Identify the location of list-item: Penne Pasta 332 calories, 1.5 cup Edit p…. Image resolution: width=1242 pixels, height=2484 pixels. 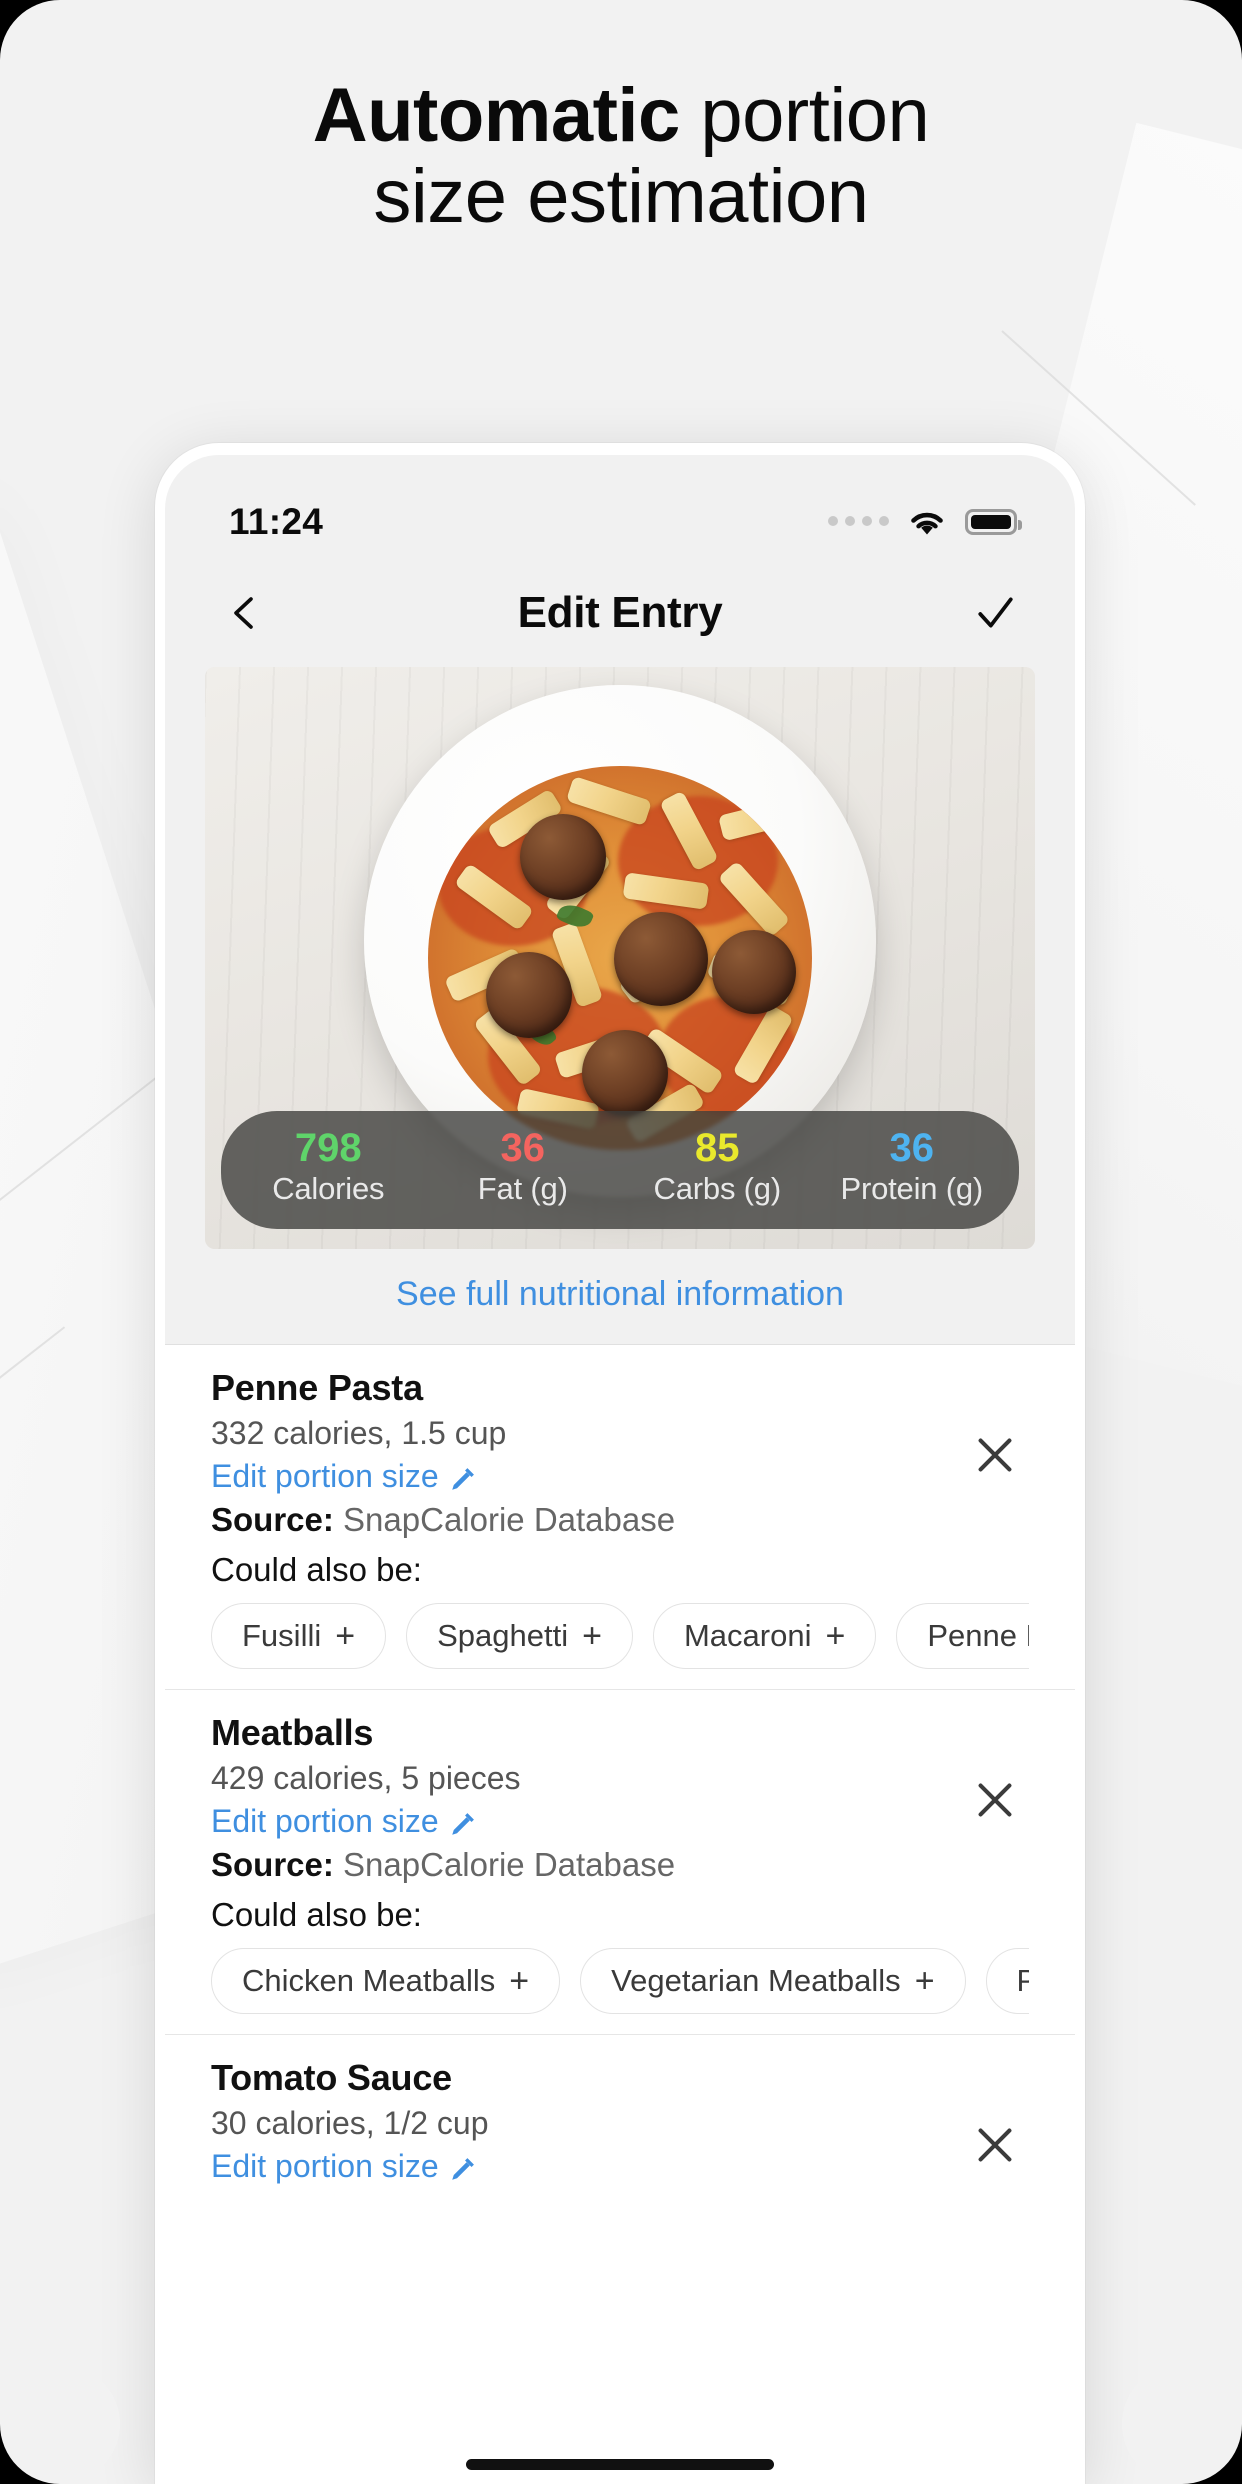
(620, 1516).